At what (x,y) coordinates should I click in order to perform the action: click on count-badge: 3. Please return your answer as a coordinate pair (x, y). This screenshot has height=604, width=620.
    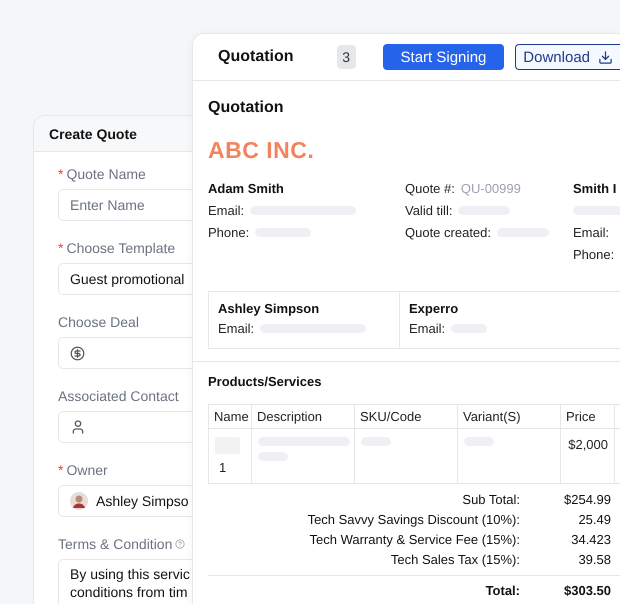
    Looking at the image, I should click on (346, 57).